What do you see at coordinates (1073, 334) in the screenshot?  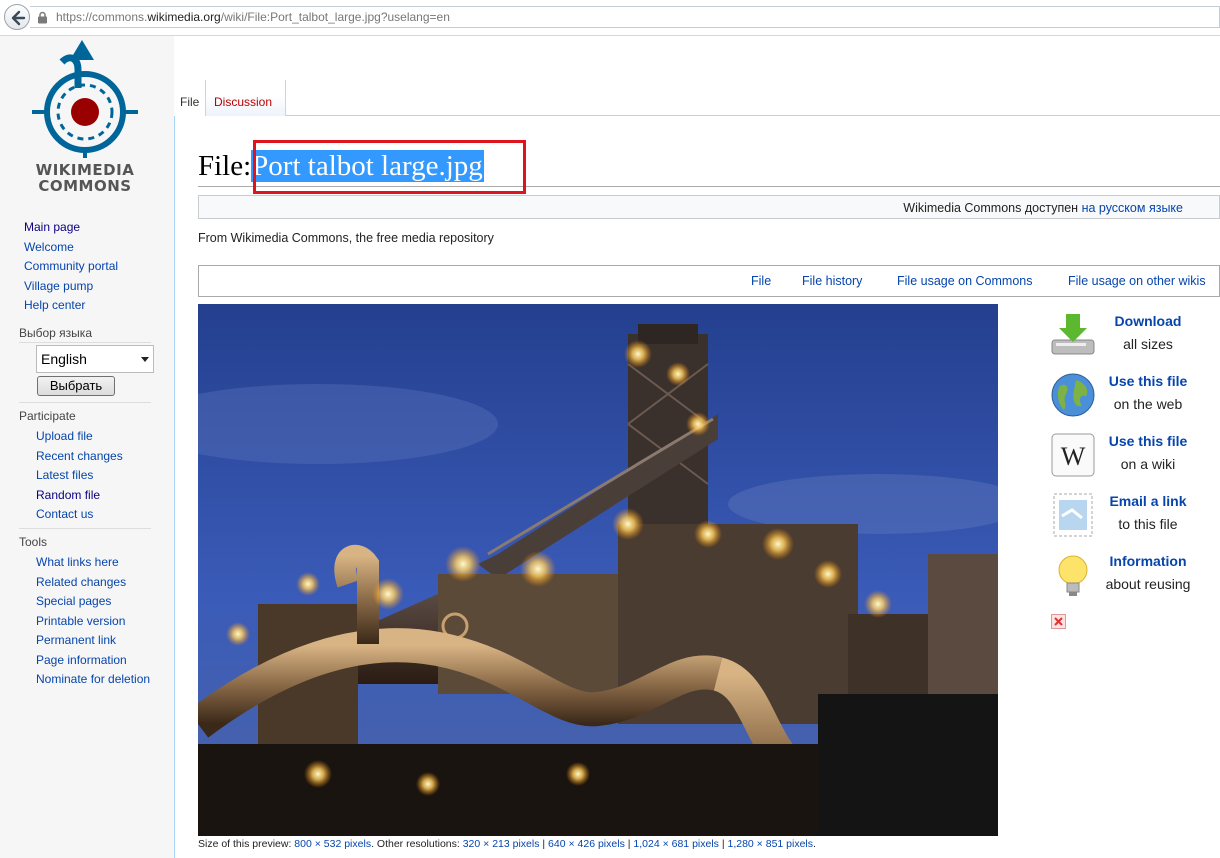 I see `download-icon` at bounding box center [1073, 334].